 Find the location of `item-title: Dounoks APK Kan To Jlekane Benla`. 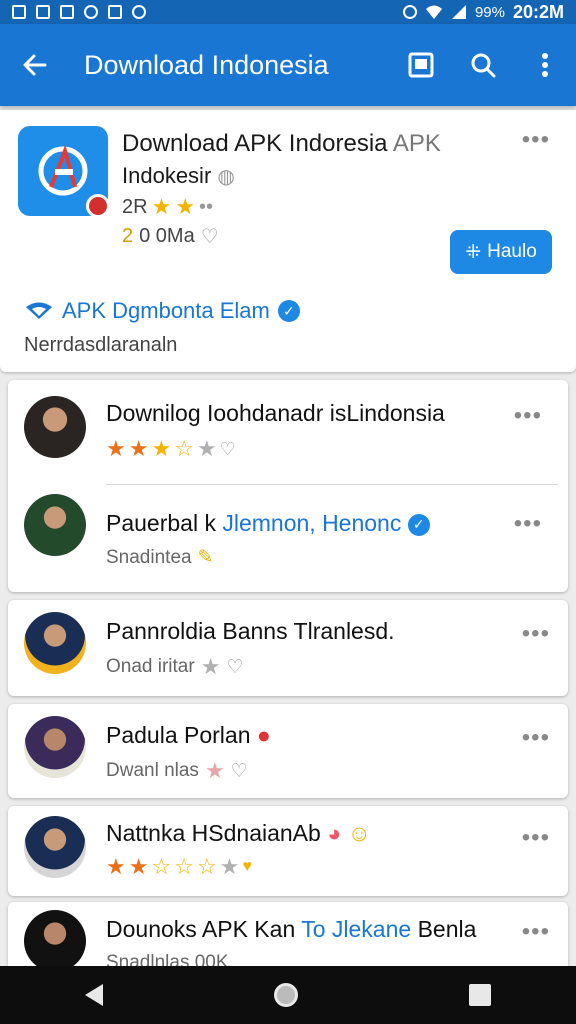

item-title: Dounoks APK Kan To Jlekane Benla is located at coordinates (291, 929).